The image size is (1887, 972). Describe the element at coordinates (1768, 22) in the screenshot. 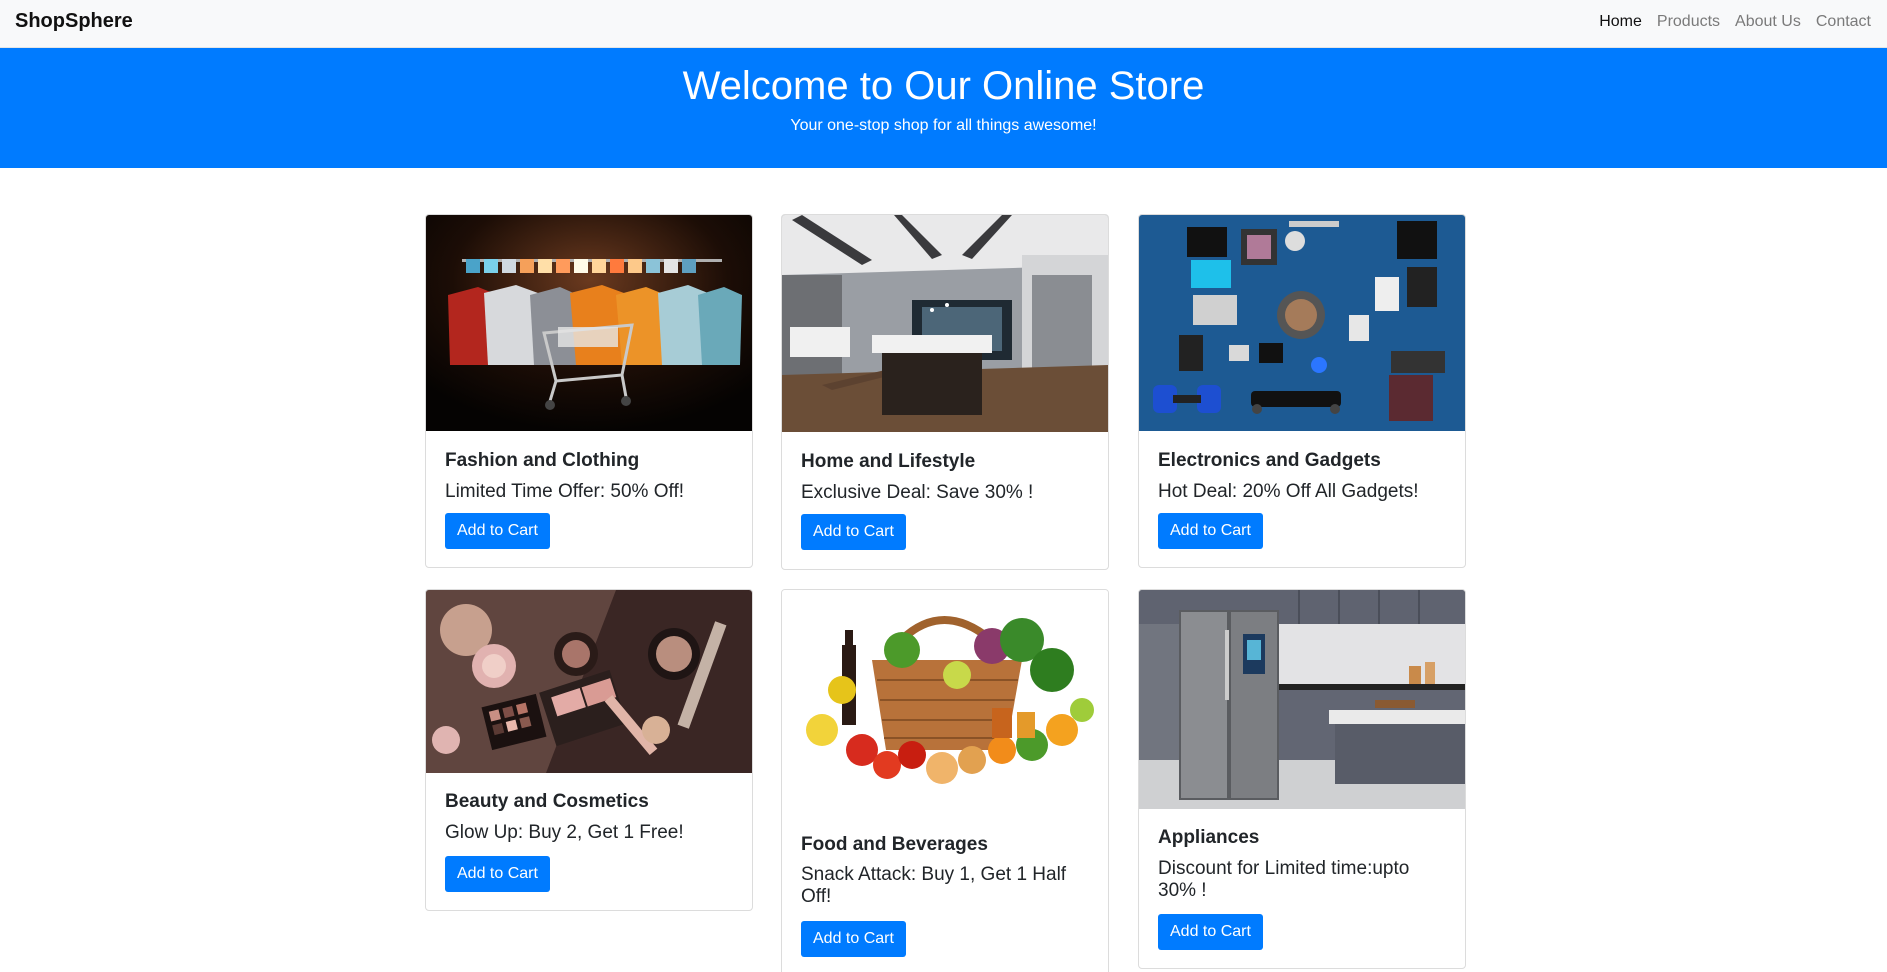

I see `nav-link-about: About Us` at that location.